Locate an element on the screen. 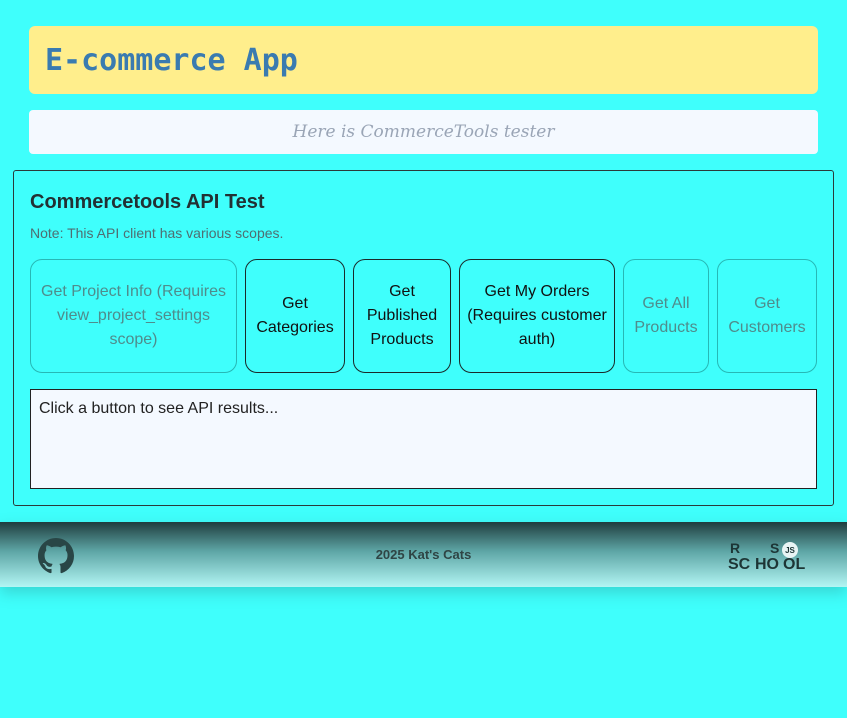 The image size is (847, 718). panel-title: Commercetools API Test is located at coordinates (147, 202).